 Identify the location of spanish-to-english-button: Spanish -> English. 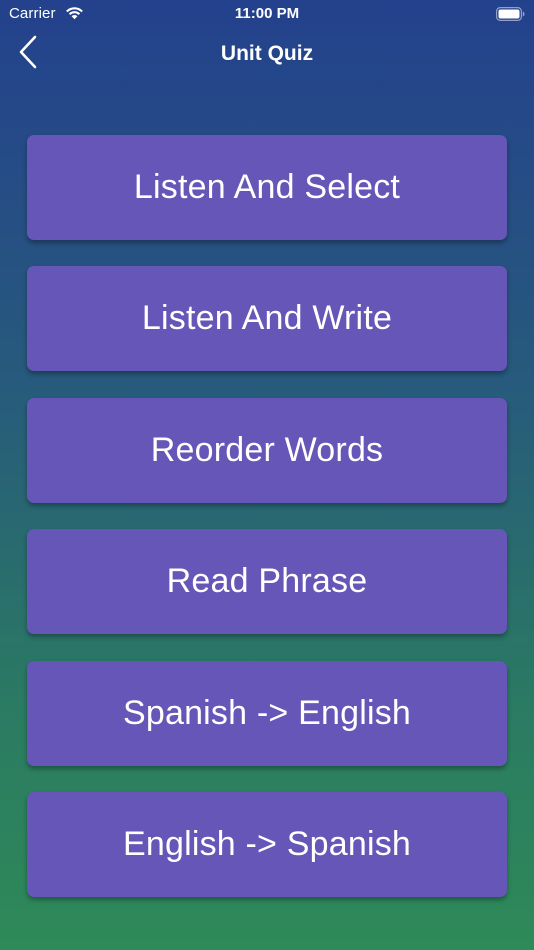
(267, 713).